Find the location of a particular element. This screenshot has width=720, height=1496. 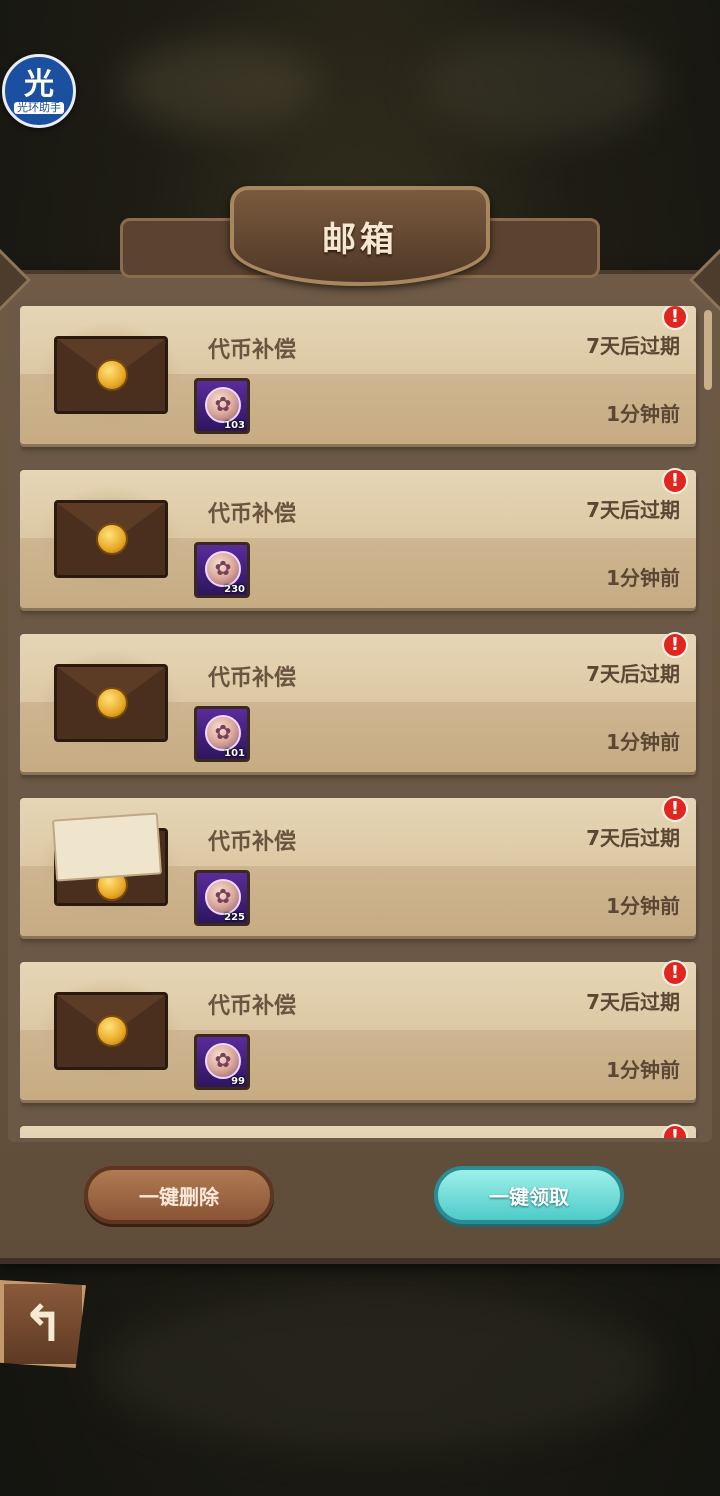

mail-item-top is located at coordinates (358, 1132).